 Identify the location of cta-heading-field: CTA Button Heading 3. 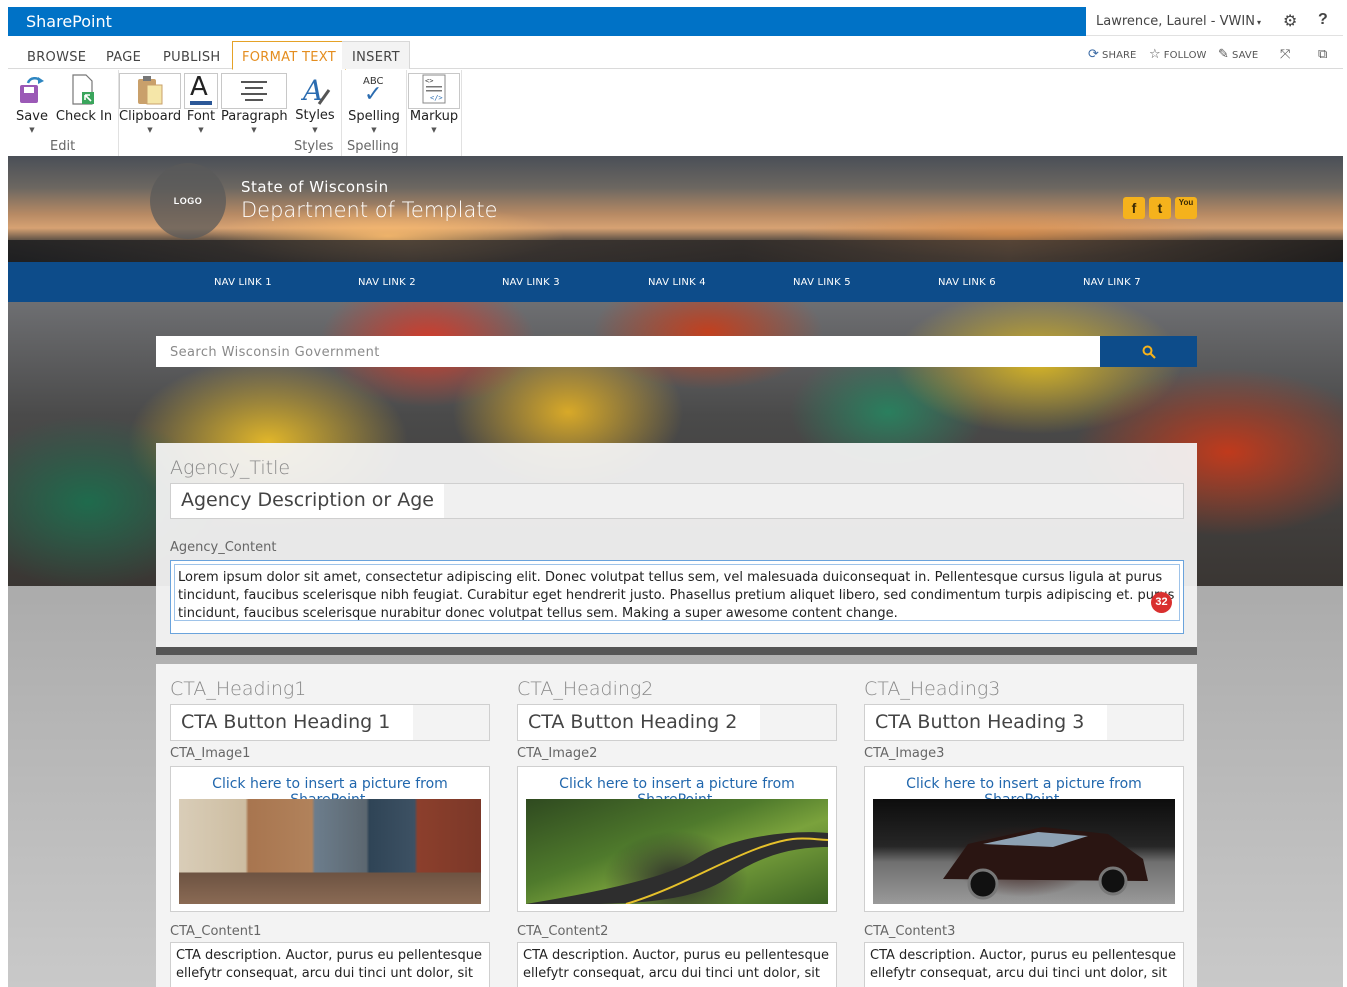
(1024, 722).